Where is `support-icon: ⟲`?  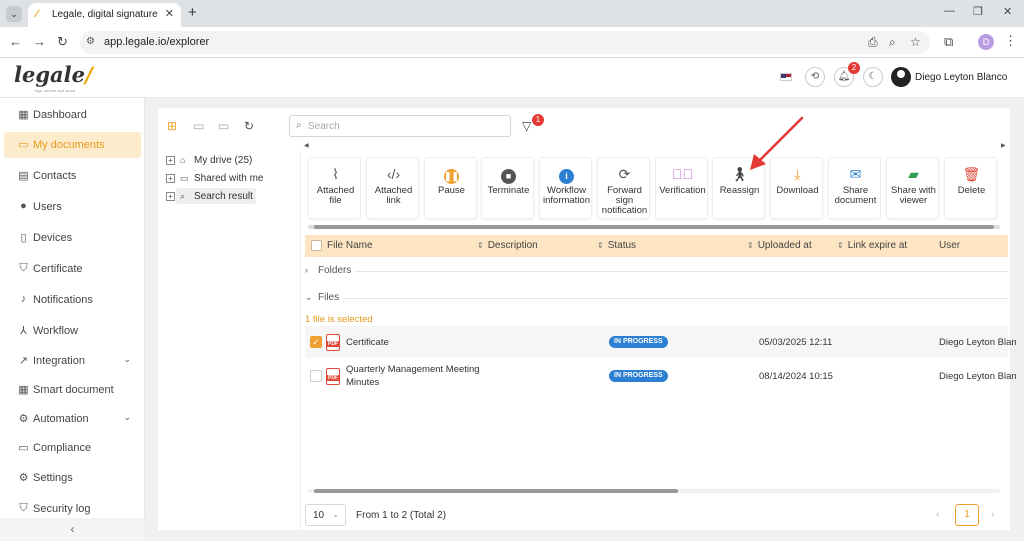 support-icon: ⟲ is located at coordinates (815, 77).